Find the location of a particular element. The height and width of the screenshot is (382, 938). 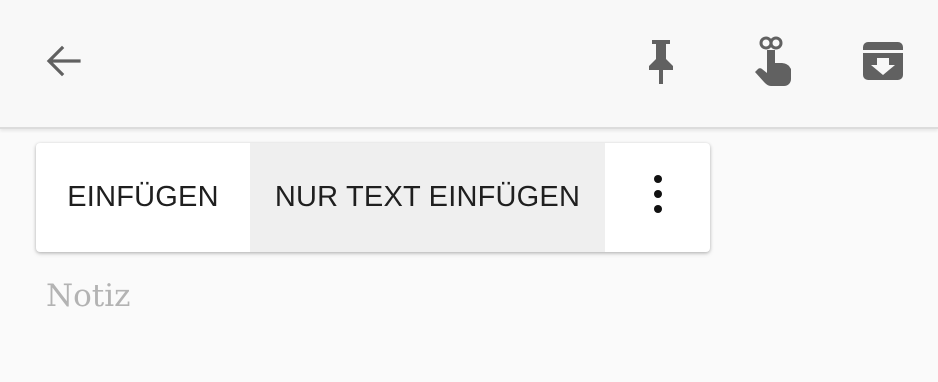

pin-button is located at coordinates (661, 63).